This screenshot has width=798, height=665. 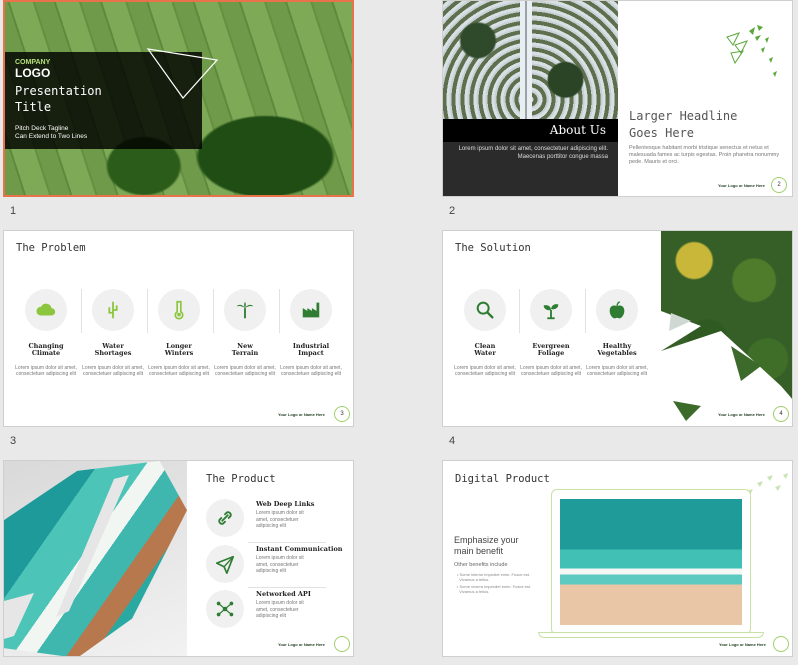 I want to click on slide-title: Digital Product, so click(x=502, y=479).